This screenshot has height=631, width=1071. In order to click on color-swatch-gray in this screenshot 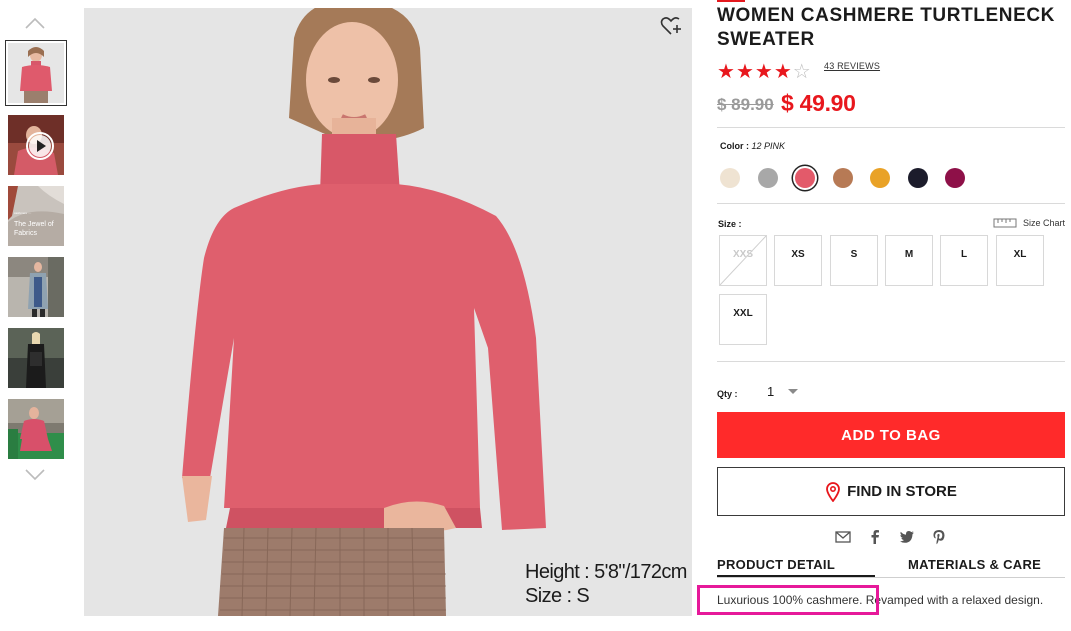, I will do `click(768, 178)`.